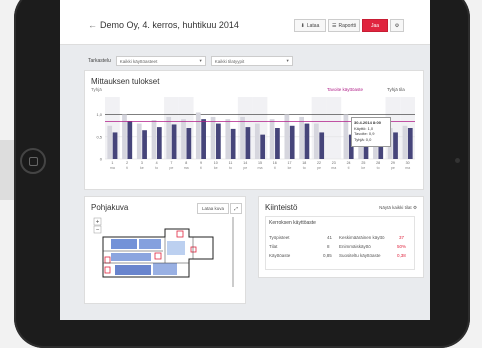  Describe the element at coordinates (201, 163) in the screenshot. I see `x-tick-label: 9` at that location.